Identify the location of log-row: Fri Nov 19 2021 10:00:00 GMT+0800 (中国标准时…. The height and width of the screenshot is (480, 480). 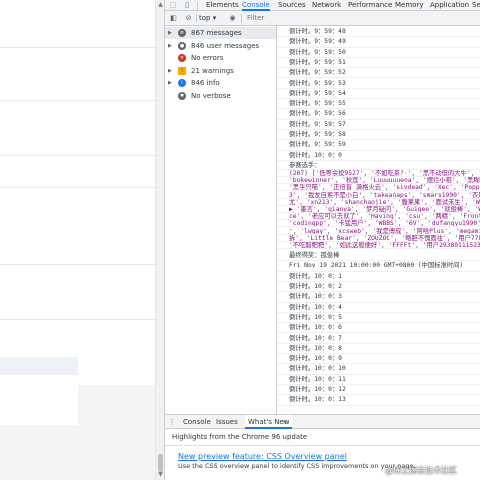
(378, 266).